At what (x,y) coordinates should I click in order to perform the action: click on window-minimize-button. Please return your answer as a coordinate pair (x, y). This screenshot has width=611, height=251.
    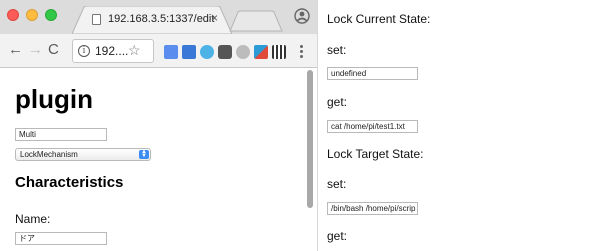
    Looking at the image, I should click on (32, 15).